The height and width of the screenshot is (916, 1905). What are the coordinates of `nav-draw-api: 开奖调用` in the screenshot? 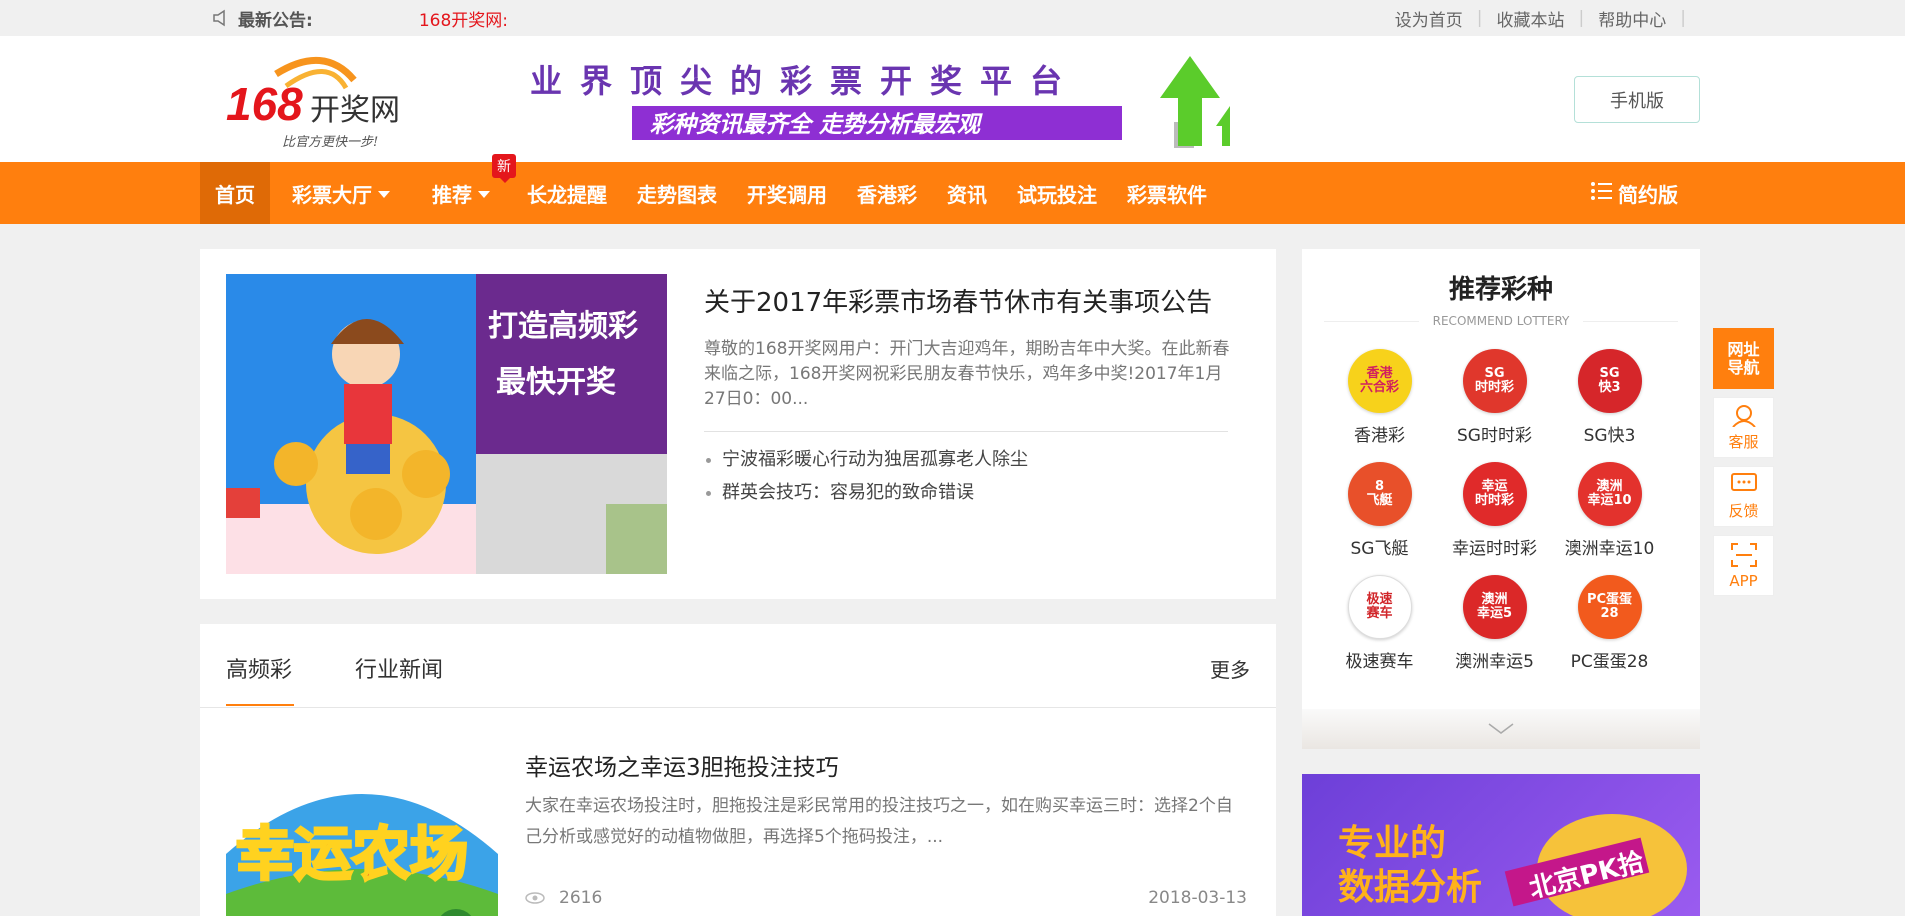 It's located at (787, 193).